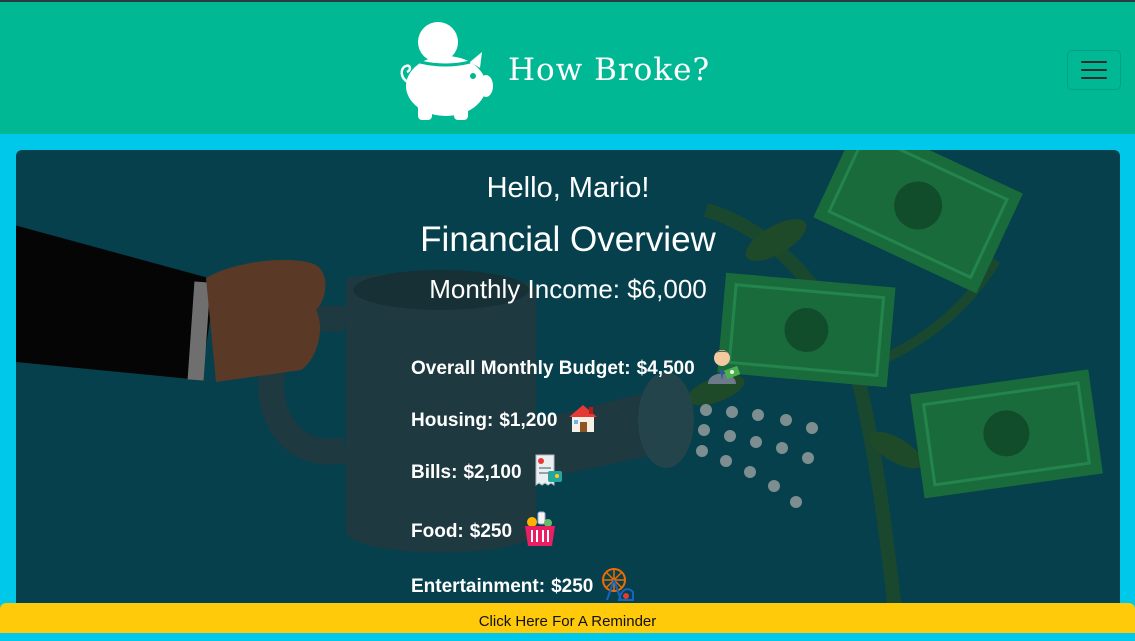 Image resolution: width=1135 pixels, height=641 pixels. What do you see at coordinates (437, 531) in the screenshot?
I see `budget-label: Food:` at bounding box center [437, 531].